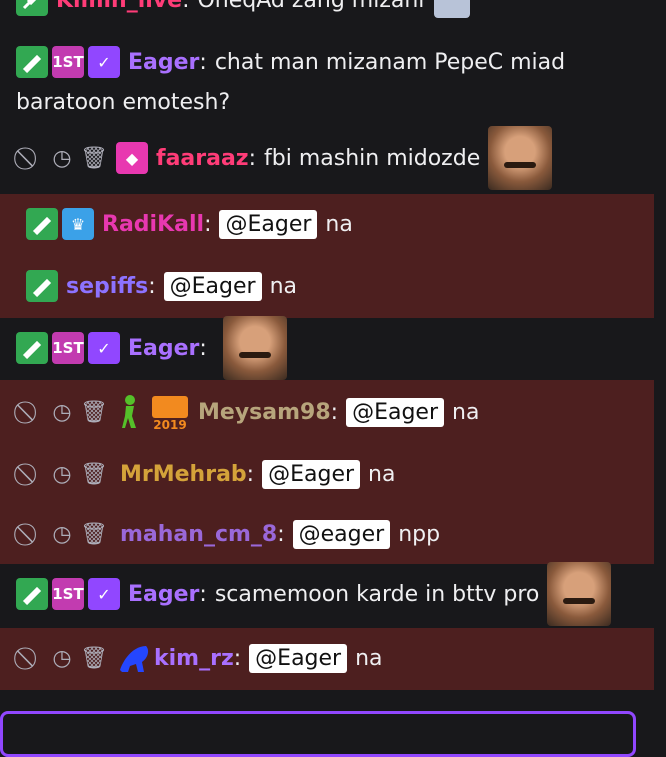  I want to click on chat-line: ⃠ ◷ 🗑 2019 Meysam98: @Eager na, so click(247, 412).